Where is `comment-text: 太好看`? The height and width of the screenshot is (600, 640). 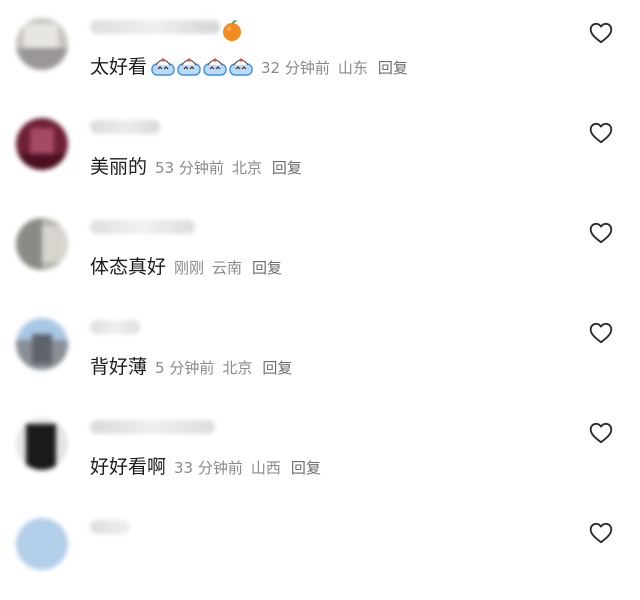
comment-text: 太好看 is located at coordinates (119, 67).